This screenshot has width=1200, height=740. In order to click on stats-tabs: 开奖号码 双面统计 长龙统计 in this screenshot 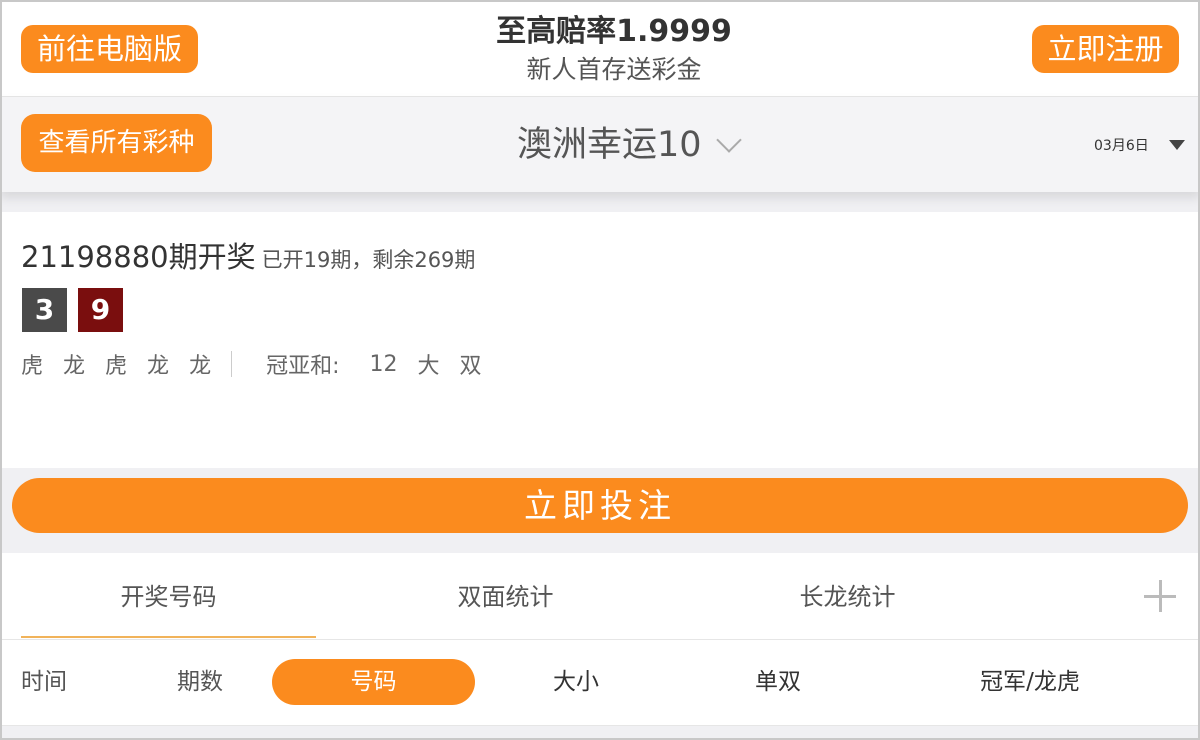, I will do `click(600, 596)`.